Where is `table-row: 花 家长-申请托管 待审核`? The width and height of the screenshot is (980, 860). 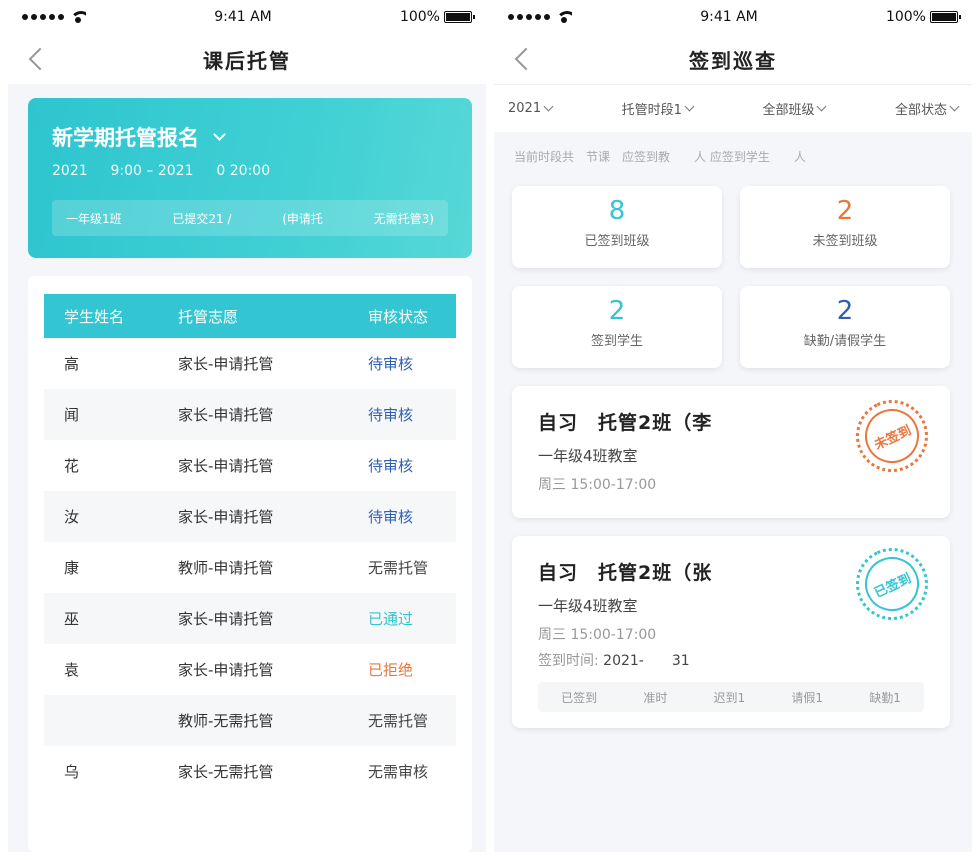
table-row: 花 家长-申请托管 待审核 is located at coordinates (250, 465).